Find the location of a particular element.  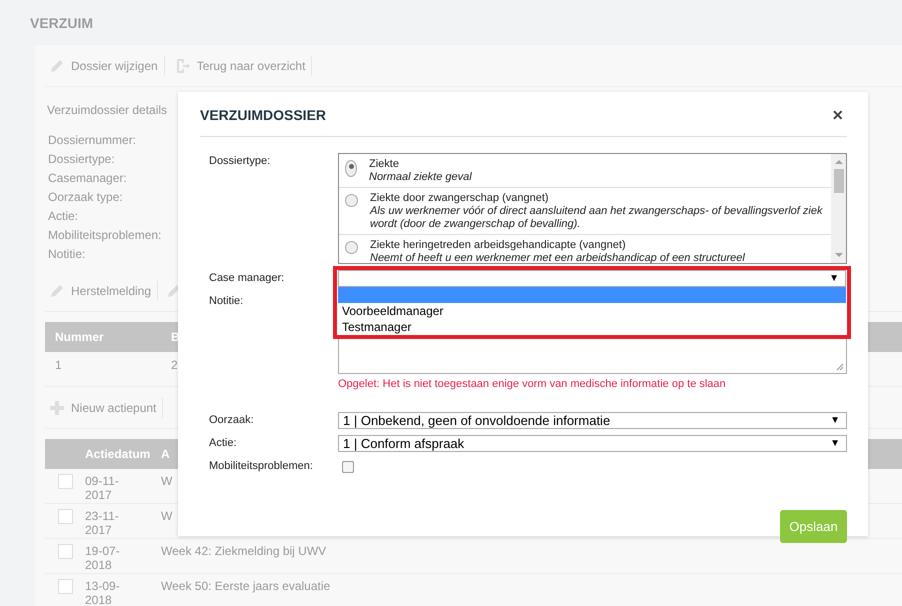

option-title: Ziekte is located at coordinates (384, 164).